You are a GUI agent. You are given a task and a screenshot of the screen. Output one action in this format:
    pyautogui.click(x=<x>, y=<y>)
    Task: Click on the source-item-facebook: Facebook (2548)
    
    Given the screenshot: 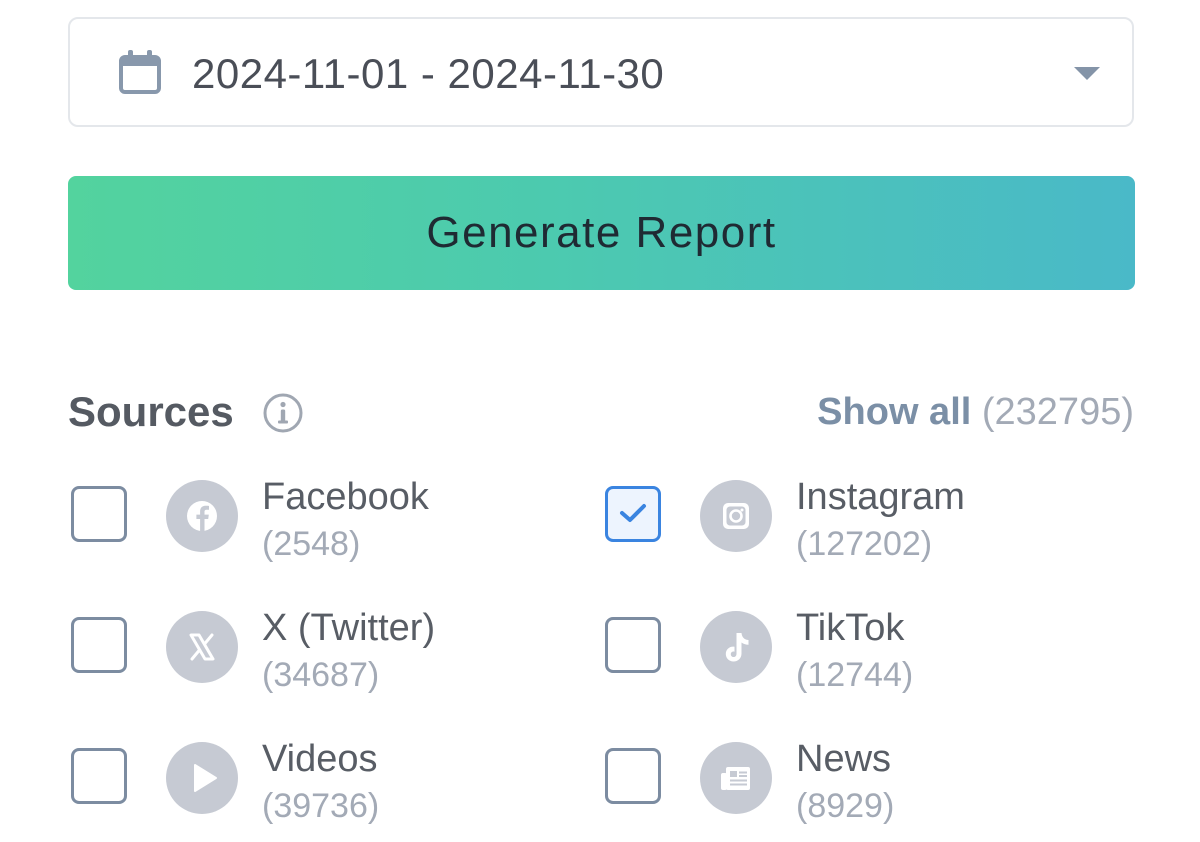 What is the action you would take?
    pyautogui.click(x=303, y=528)
    